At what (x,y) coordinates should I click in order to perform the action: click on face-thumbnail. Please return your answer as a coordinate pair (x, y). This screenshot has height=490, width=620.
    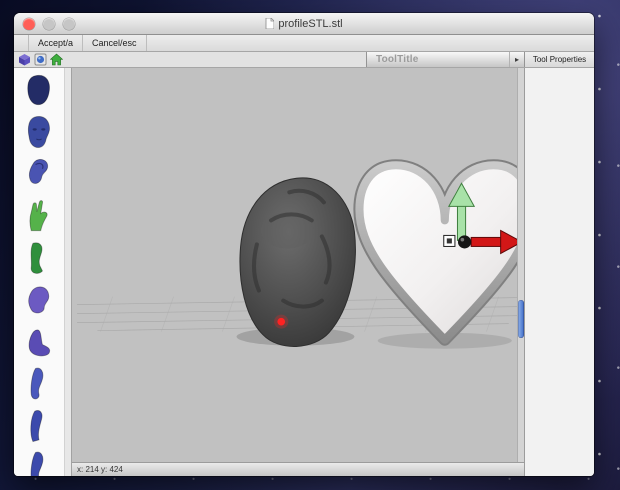
    Looking at the image, I should click on (38, 132).